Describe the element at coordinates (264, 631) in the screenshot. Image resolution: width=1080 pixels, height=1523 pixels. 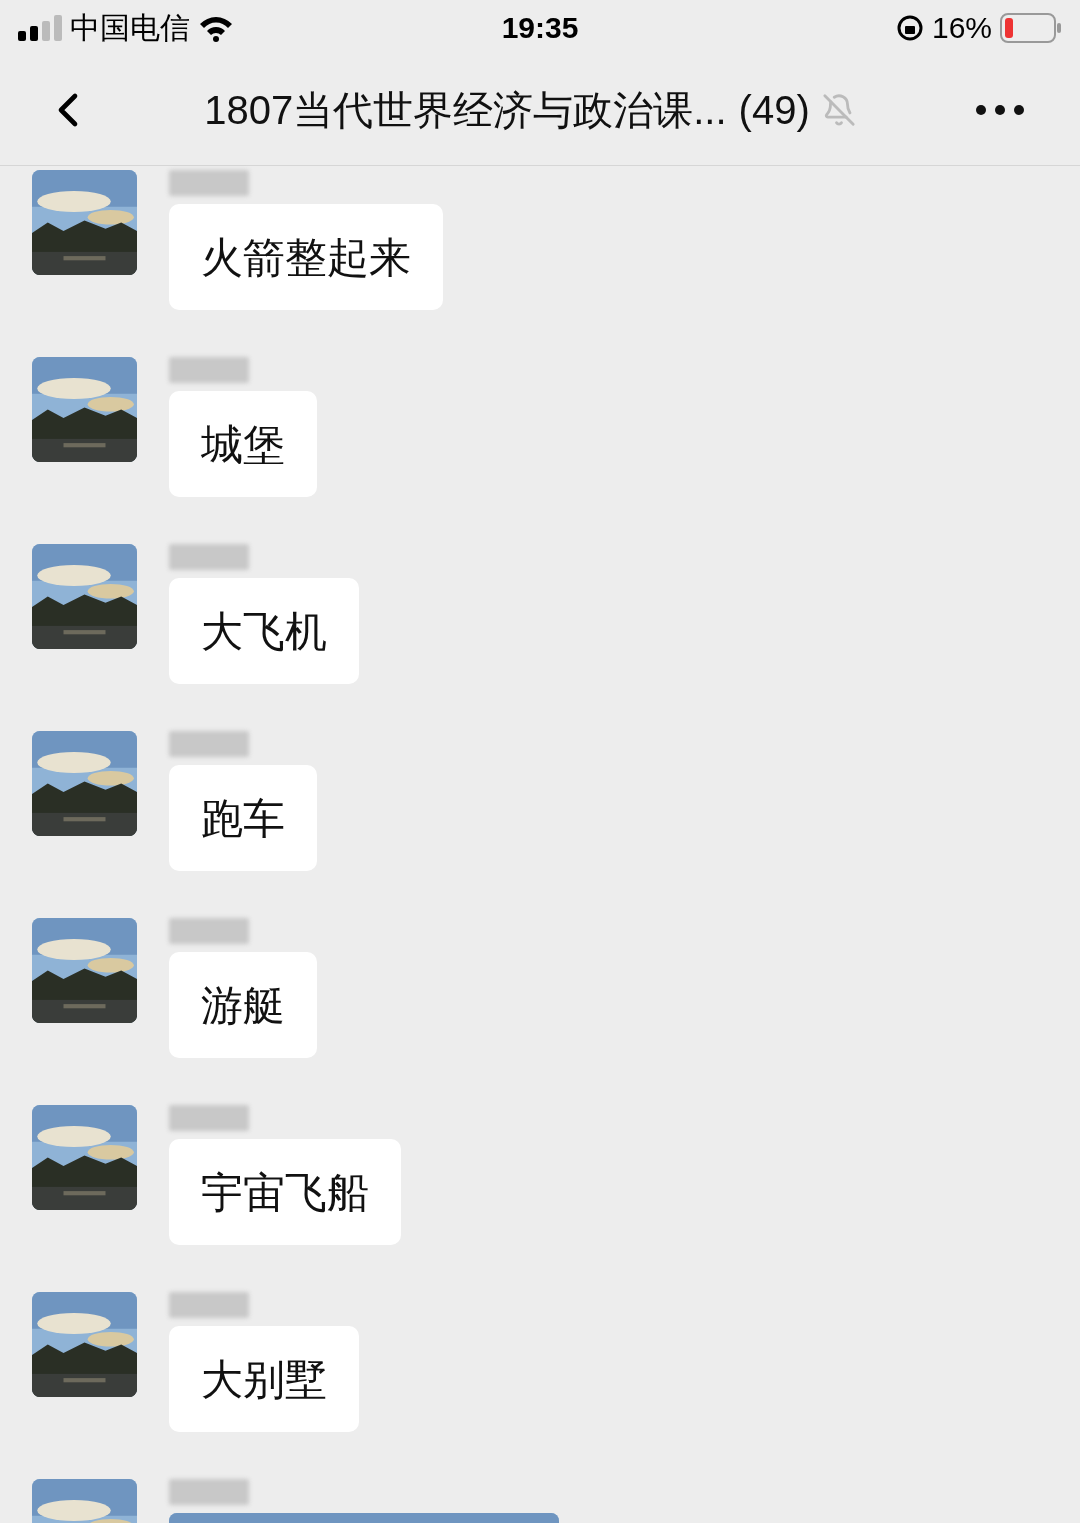
I see `message-bubble: 大飞机` at that location.